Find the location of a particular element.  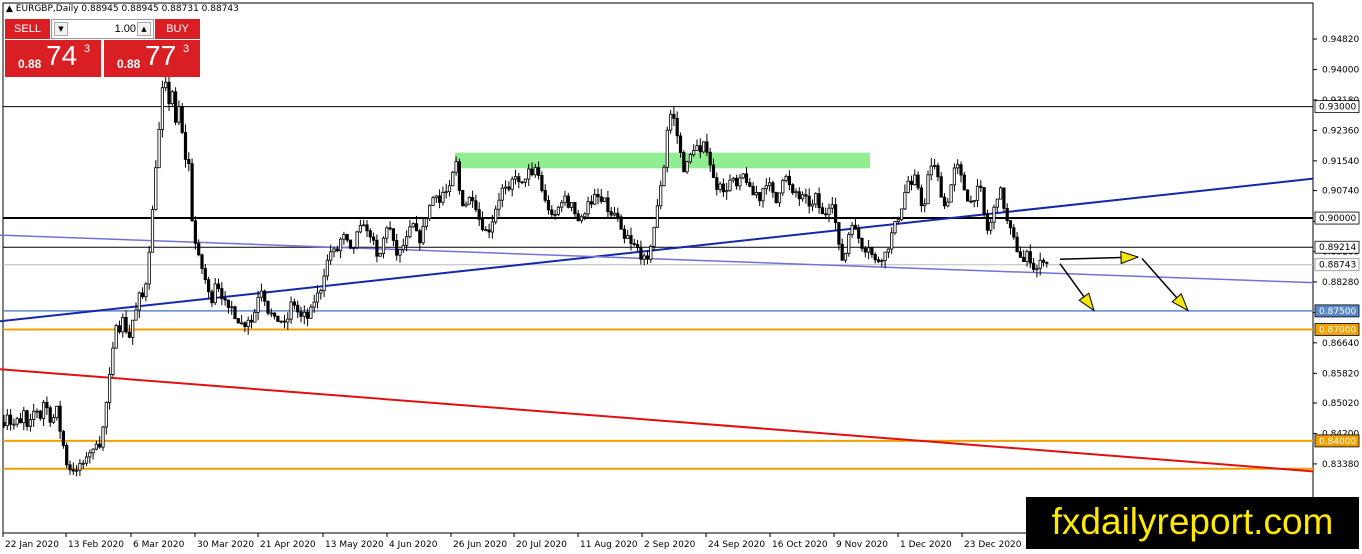

lot-decrease-icon: ▼ is located at coordinates (61, 29).